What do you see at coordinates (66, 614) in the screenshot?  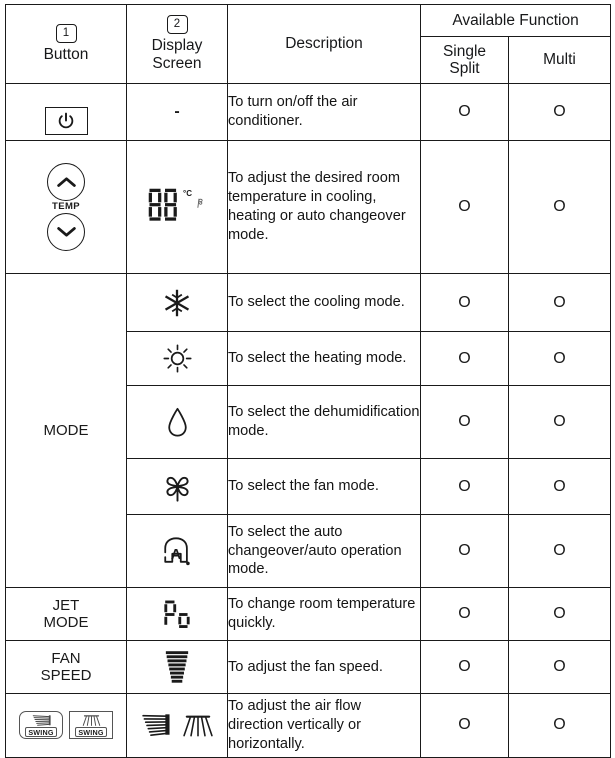 I see `cell-button-jet-mode: JET MODE` at bounding box center [66, 614].